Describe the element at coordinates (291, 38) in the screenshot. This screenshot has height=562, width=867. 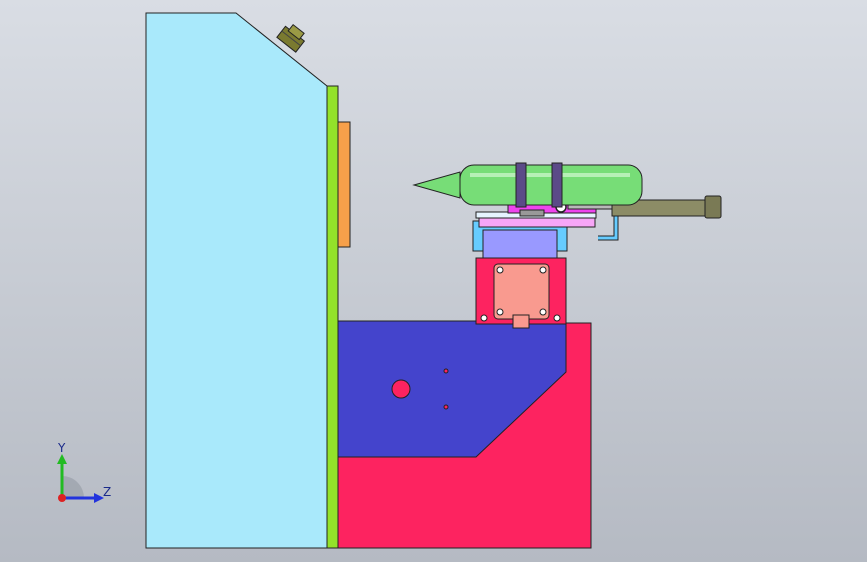
I see `knob-icon` at that location.